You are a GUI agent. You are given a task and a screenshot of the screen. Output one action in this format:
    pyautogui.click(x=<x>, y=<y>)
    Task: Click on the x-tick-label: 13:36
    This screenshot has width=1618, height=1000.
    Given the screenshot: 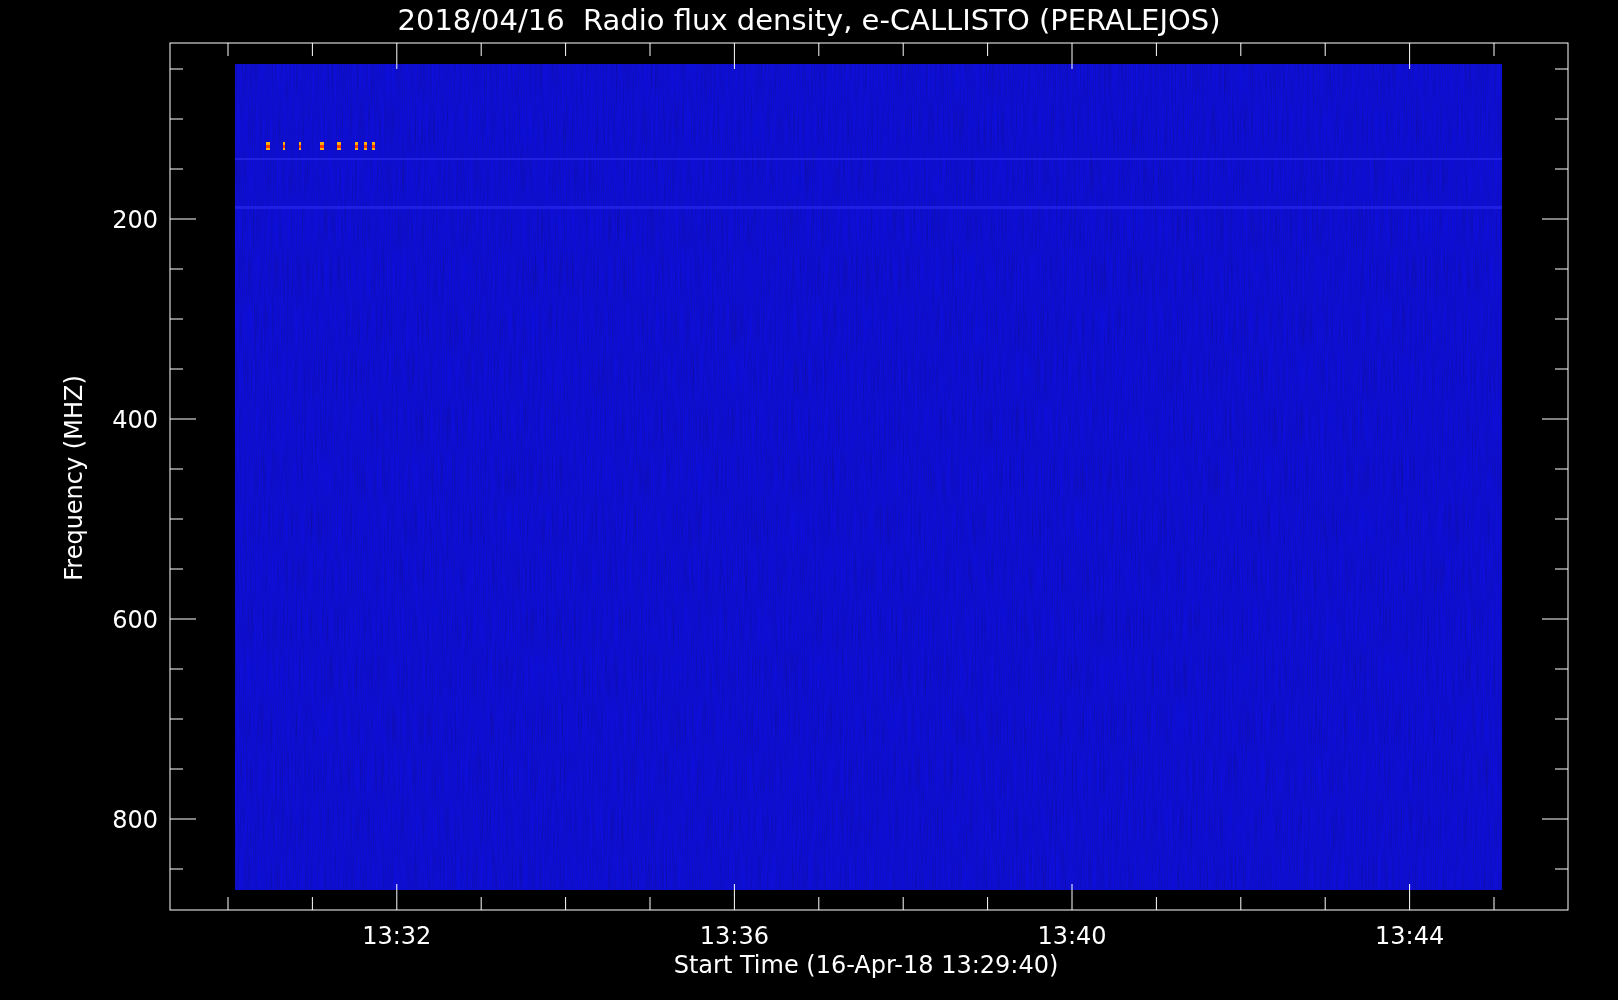 What is the action you would take?
    pyautogui.click(x=734, y=936)
    